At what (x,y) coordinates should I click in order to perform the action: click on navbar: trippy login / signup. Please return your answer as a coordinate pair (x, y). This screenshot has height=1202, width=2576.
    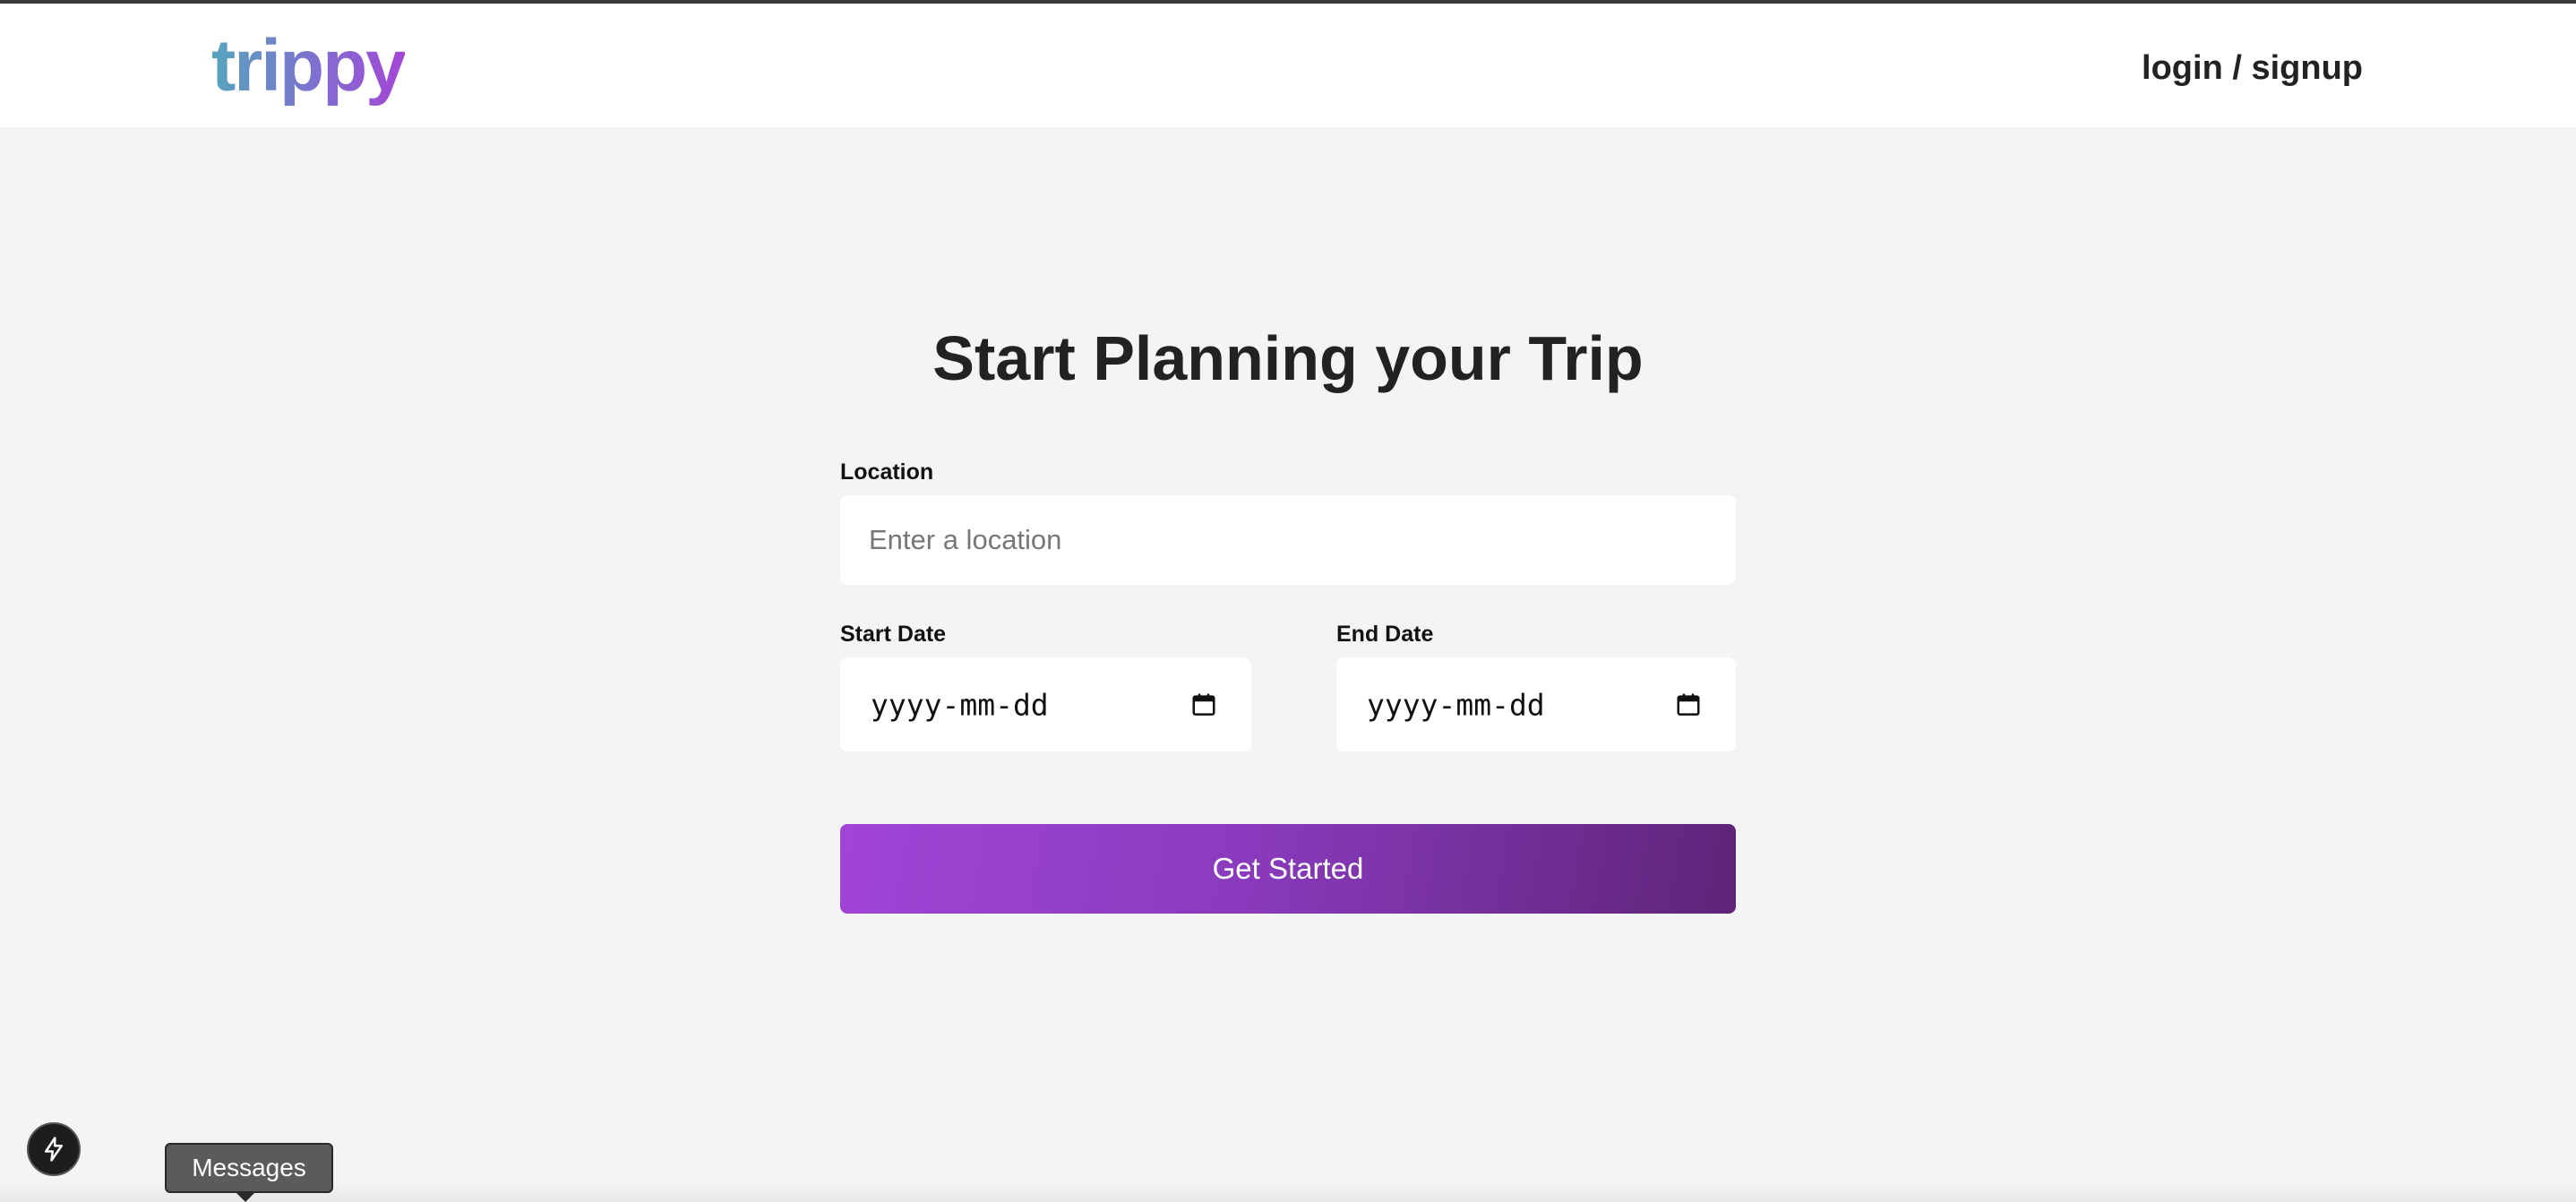
    Looking at the image, I should click on (1288, 65).